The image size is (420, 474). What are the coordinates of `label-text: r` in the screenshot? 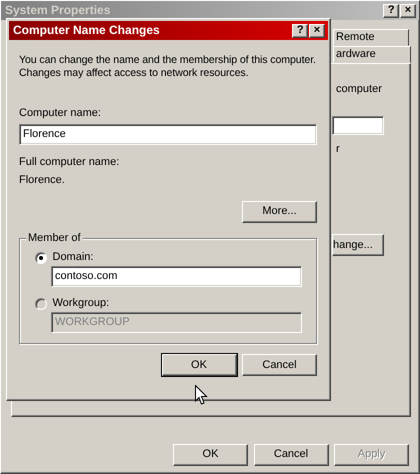 It's located at (338, 149).